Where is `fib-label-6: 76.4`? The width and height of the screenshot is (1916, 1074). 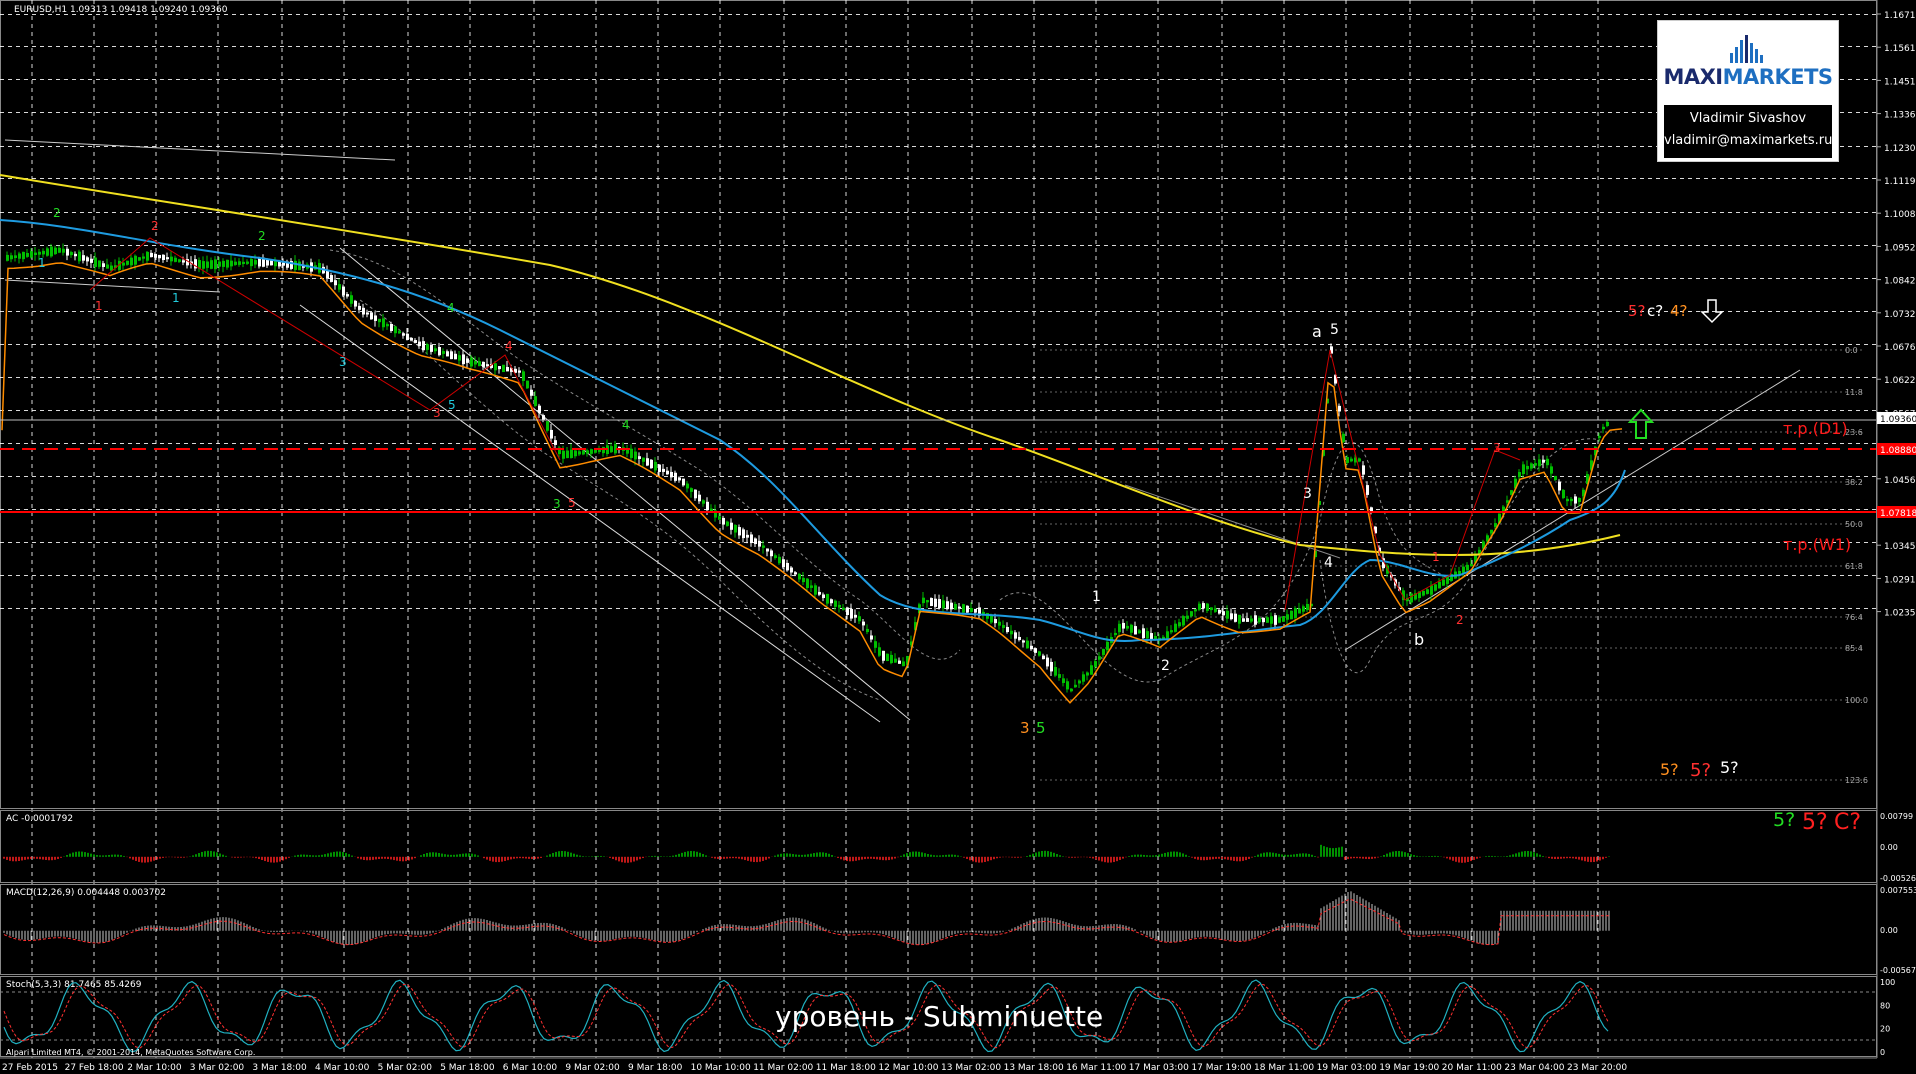
fib-label-6: 76.4 is located at coordinates (1854, 617).